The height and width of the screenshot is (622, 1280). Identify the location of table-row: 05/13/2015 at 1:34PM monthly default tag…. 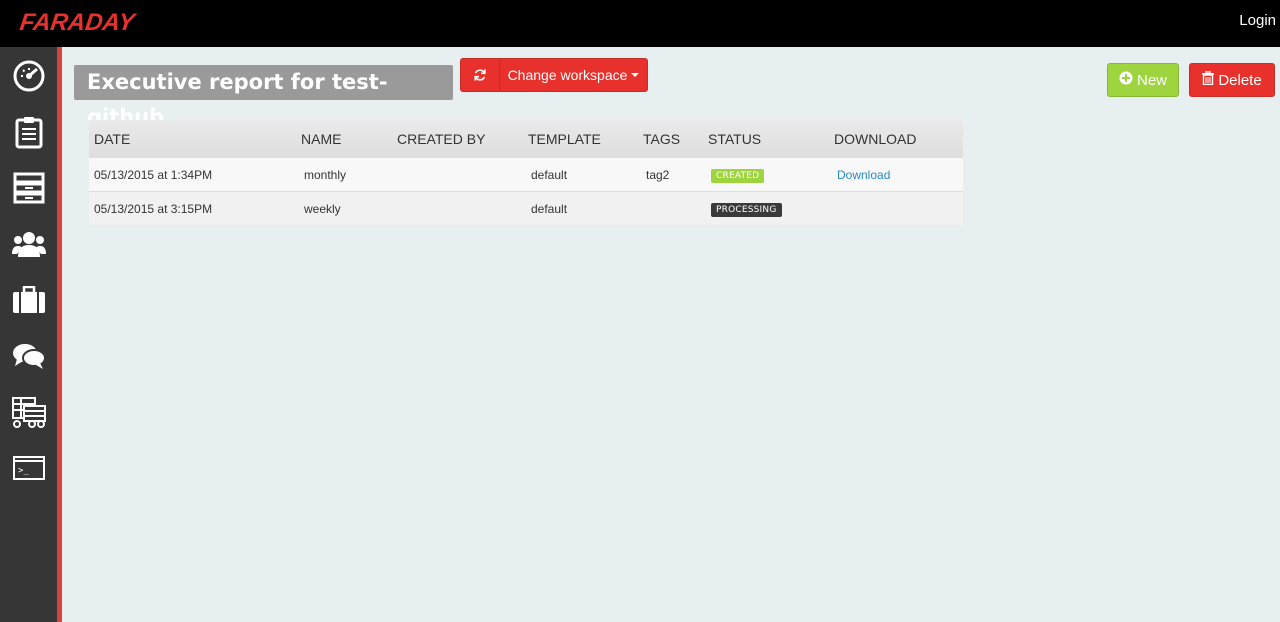
(526, 174).